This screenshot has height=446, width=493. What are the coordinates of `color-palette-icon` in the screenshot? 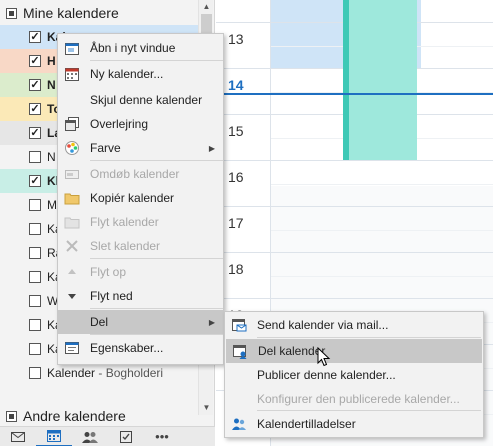 It's located at (72, 148).